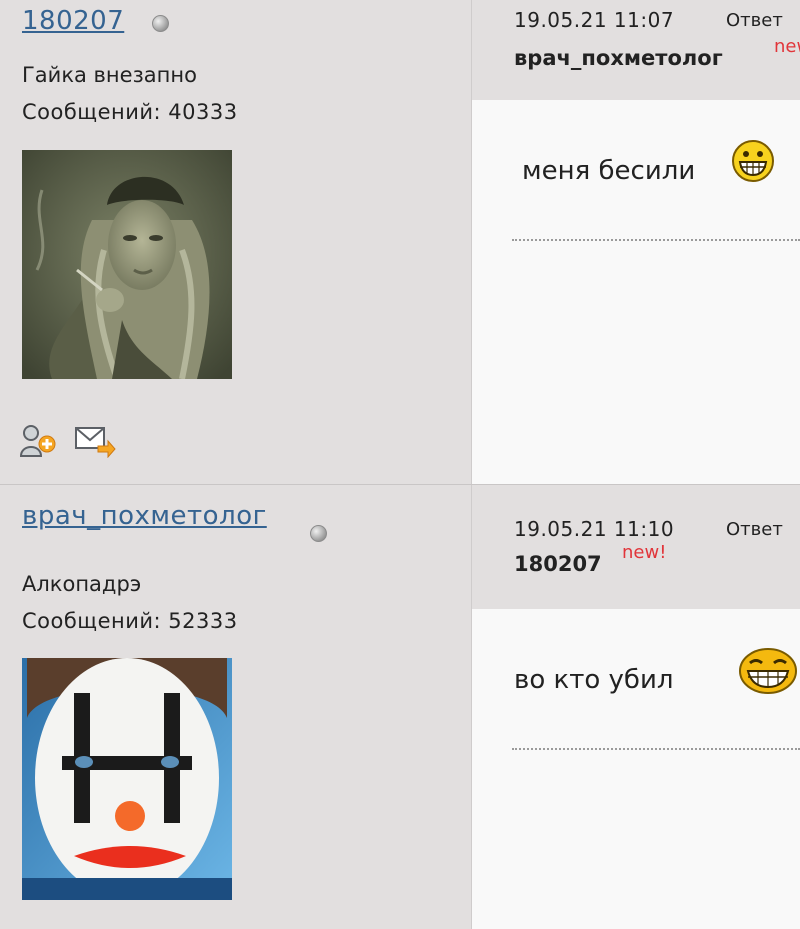 Image resolution: width=800 pixels, height=929 pixels. Describe the element at coordinates (95, 441) in the screenshot. I see `send-message-icon` at that location.